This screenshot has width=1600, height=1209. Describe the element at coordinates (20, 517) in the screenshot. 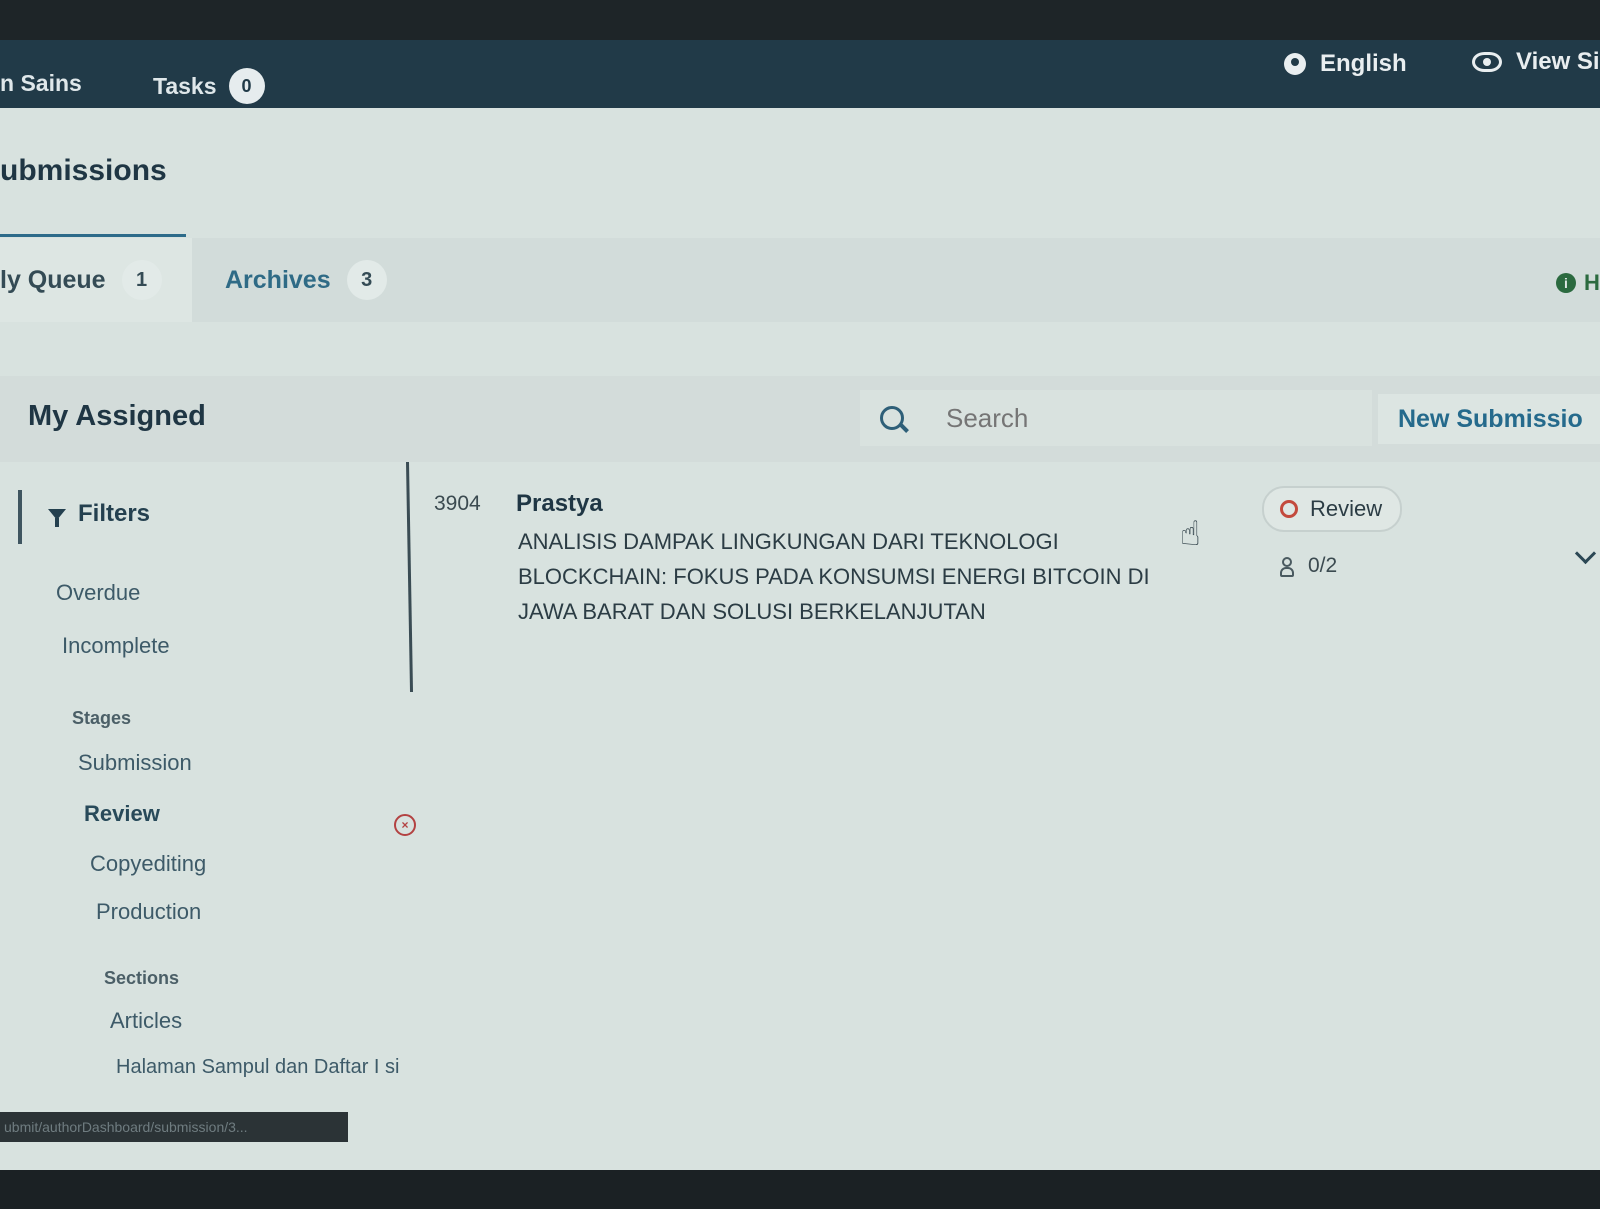

I see `filters-accent-bar` at that location.